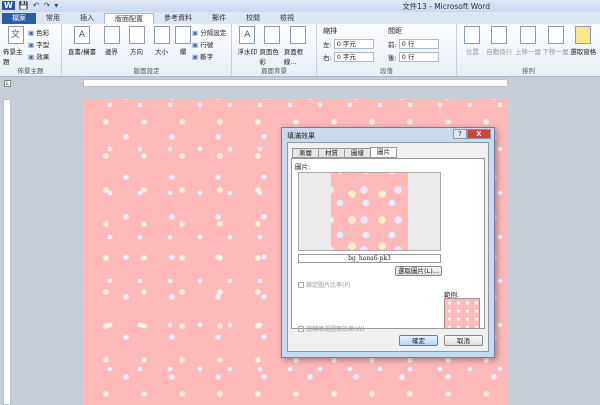 The height and width of the screenshot is (405, 600). What do you see at coordinates (183, 52) in the screenshot?
I see `columns-label: 欄` at bounding box center [183, 52].